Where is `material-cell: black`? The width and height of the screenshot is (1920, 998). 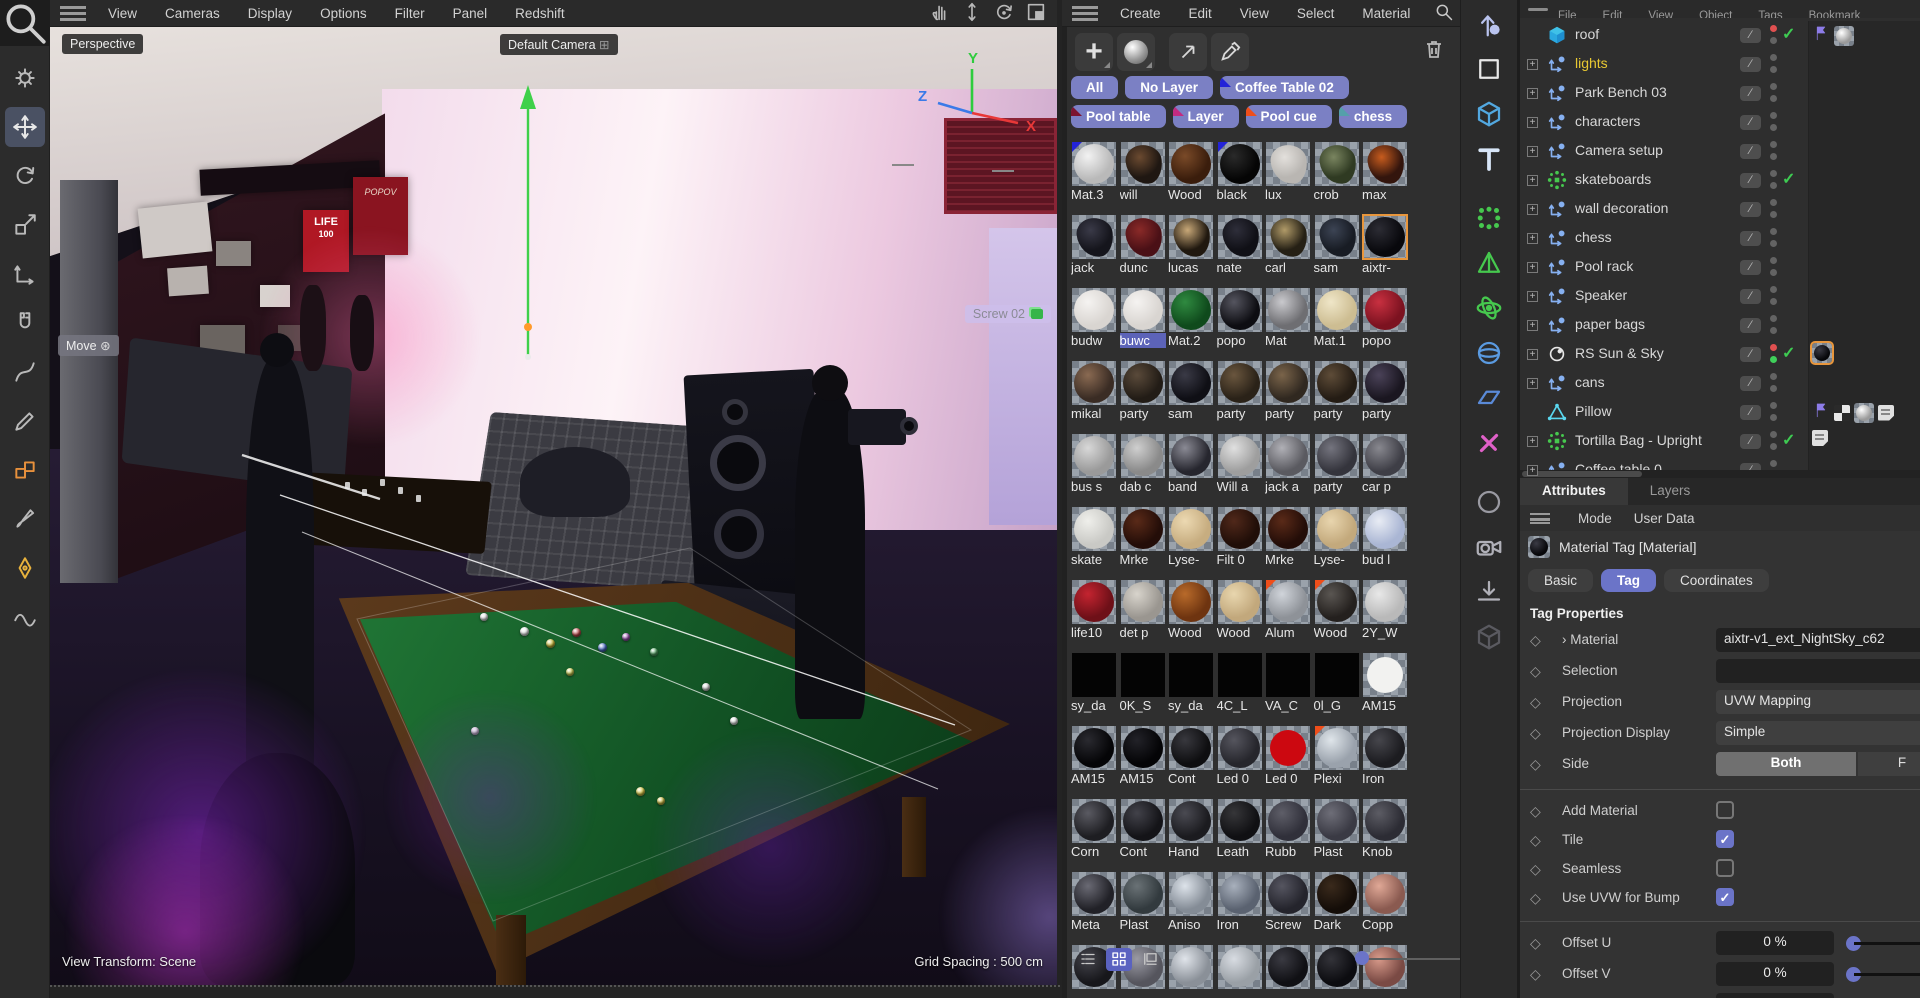 material-cell: black is located at coordinates (1240, 176).